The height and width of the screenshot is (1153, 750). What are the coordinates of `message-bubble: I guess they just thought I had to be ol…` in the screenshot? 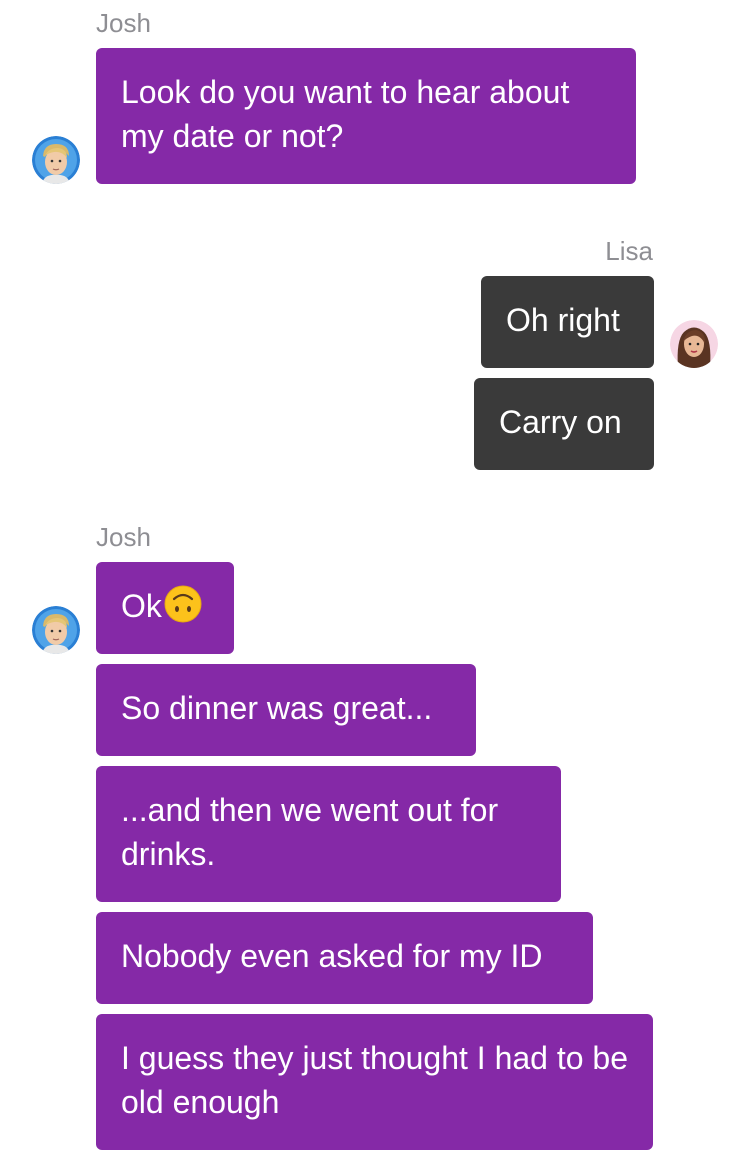 It's located at (374, 1082).